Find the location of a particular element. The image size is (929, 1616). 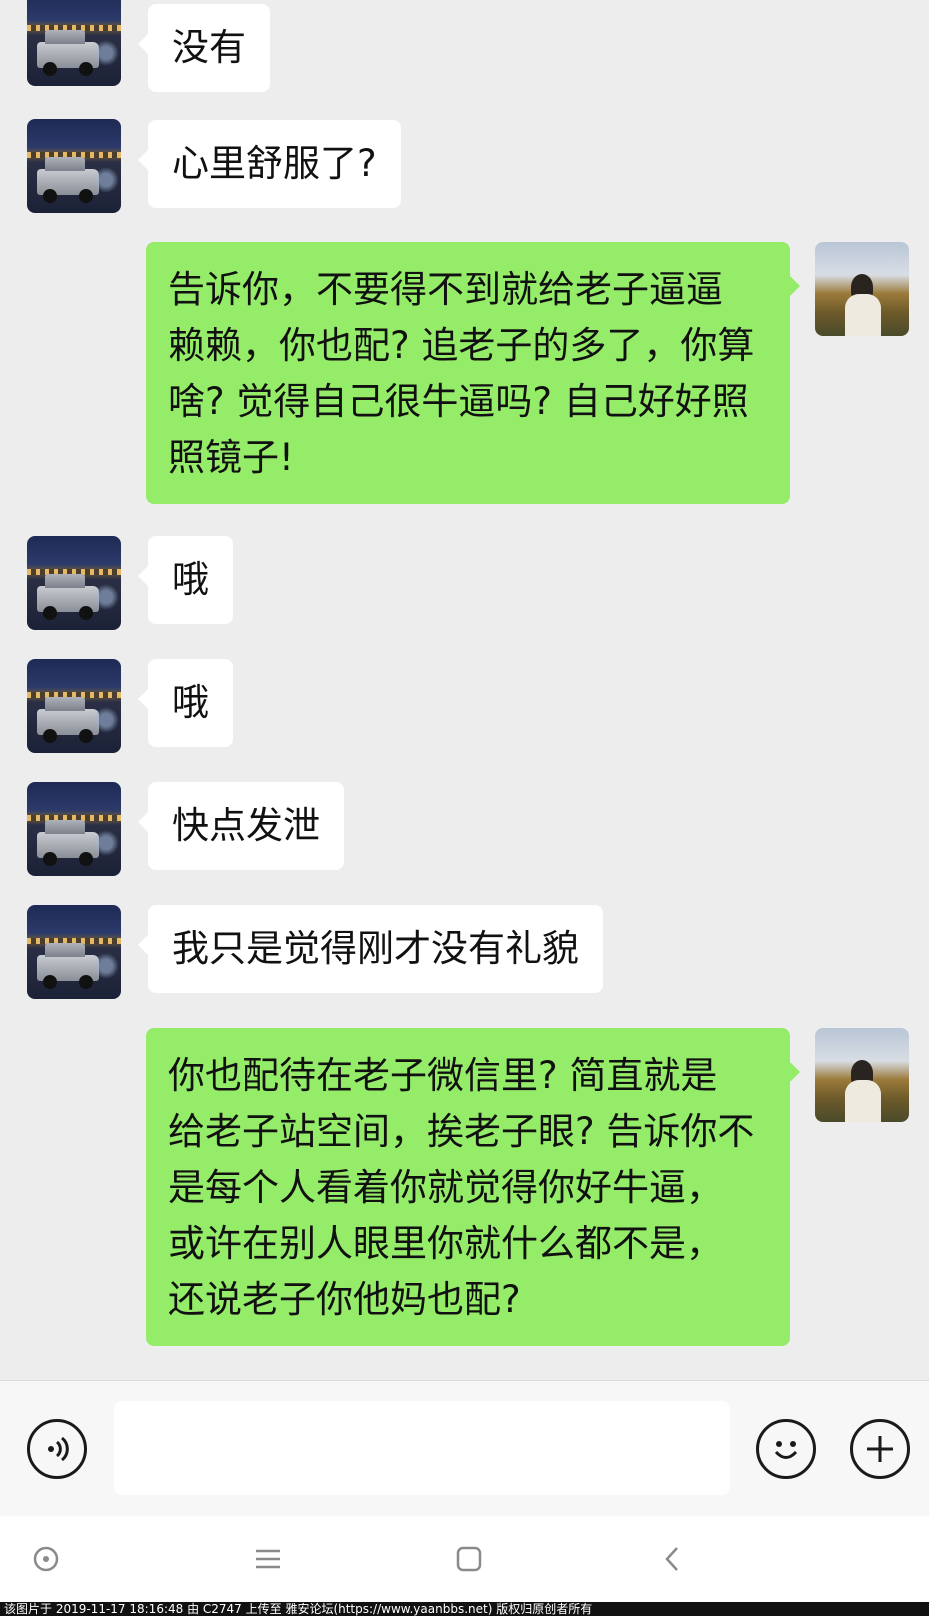

received-message: 我只是觉得刚才没有礼貌 is located at coordinates (370, 949).